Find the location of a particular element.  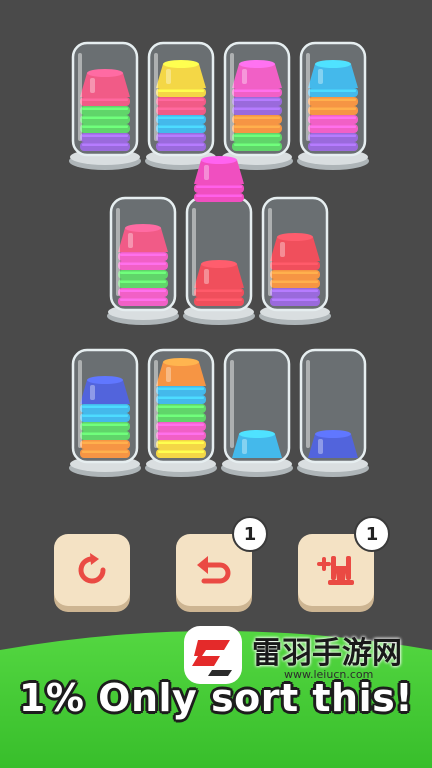

add-tube-count-badge: 1 is located at coordinates (372, 534).